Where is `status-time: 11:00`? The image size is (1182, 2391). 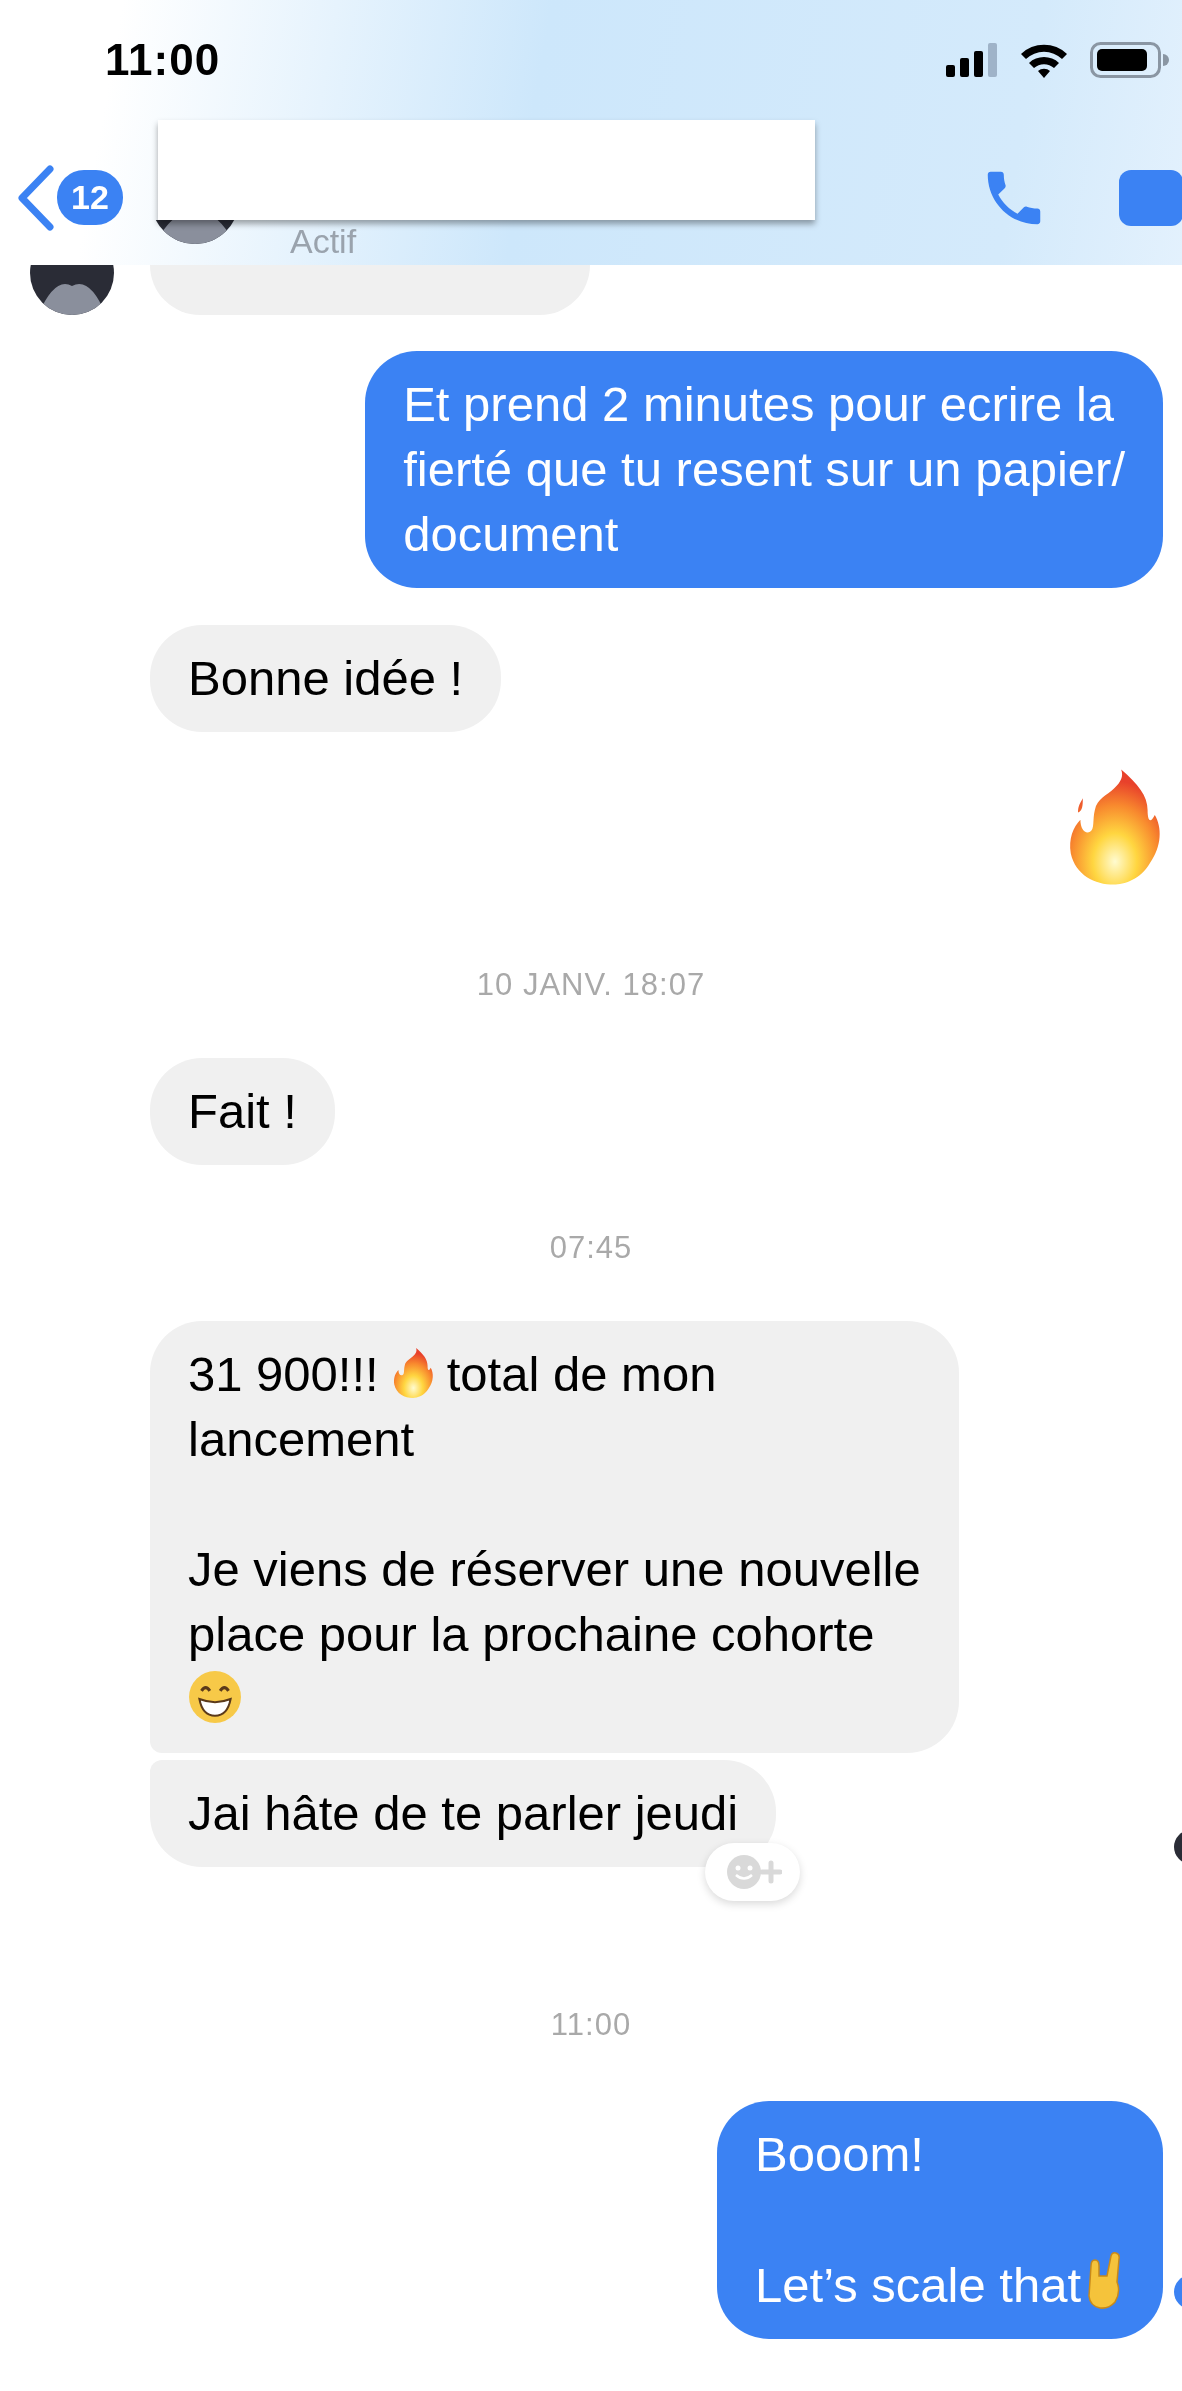 status-time: 11:00 is located at coordinates (163, 60).